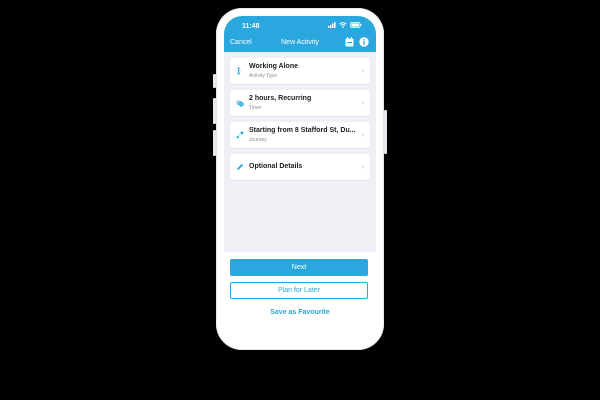  I want to click on next-button: Next, so click(299, 267).